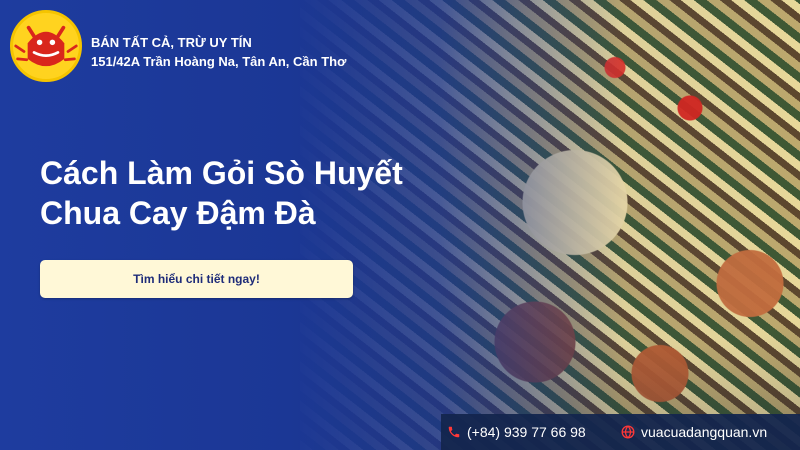  What do you see at coordinates (221, 173) in the screenshot?
I see `title-line-1: Cách Làm Gỏi Sò Huyết` at bounding box center [221, 173].